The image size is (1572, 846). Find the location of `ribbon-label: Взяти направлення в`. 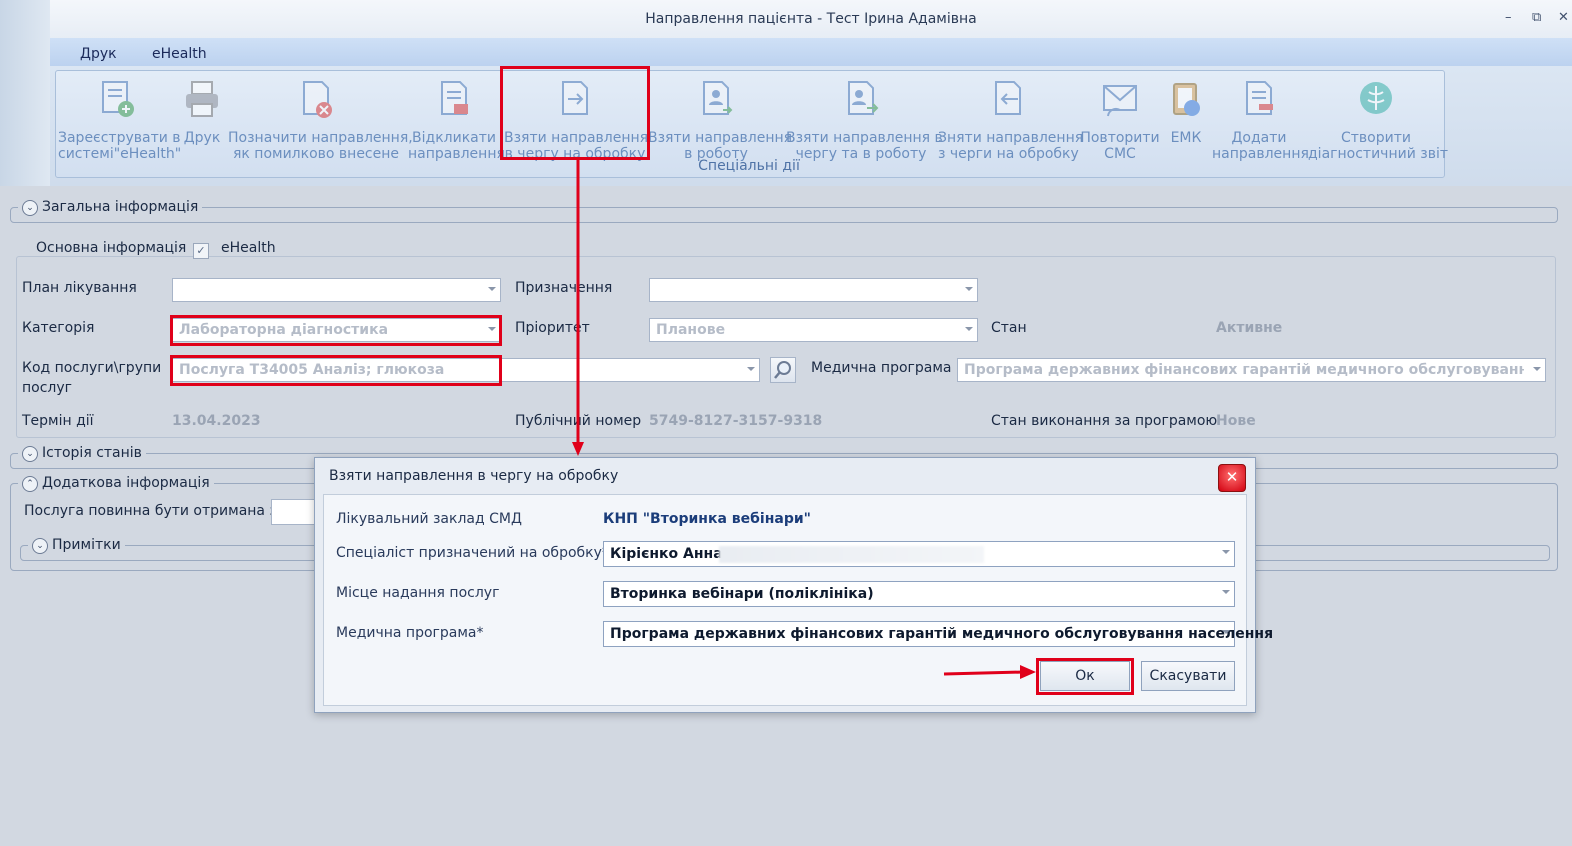

ribbon-label: Взяти направлення в is located at coordinates (864, 138).